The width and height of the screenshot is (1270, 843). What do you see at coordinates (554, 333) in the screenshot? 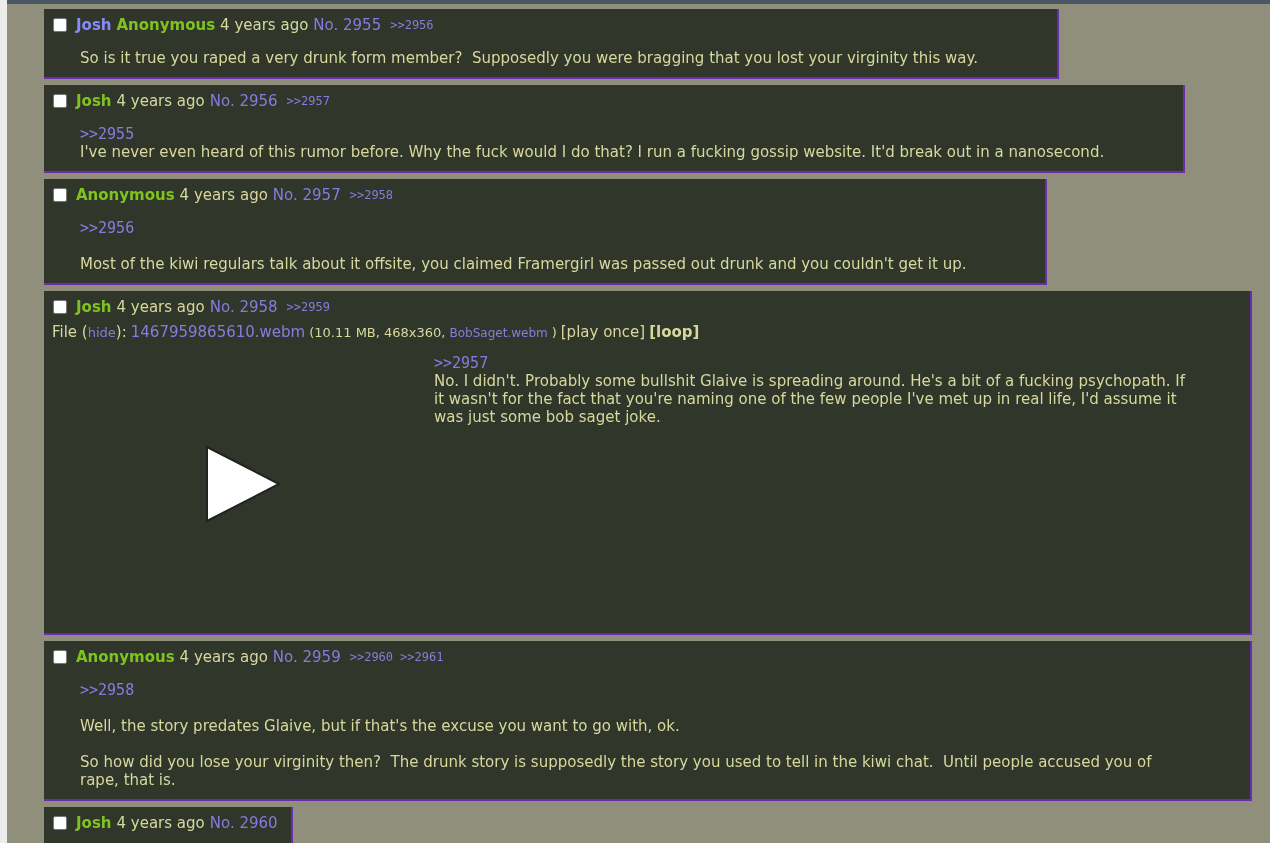
I see `file-info: )` at bounding box center [554, 333].